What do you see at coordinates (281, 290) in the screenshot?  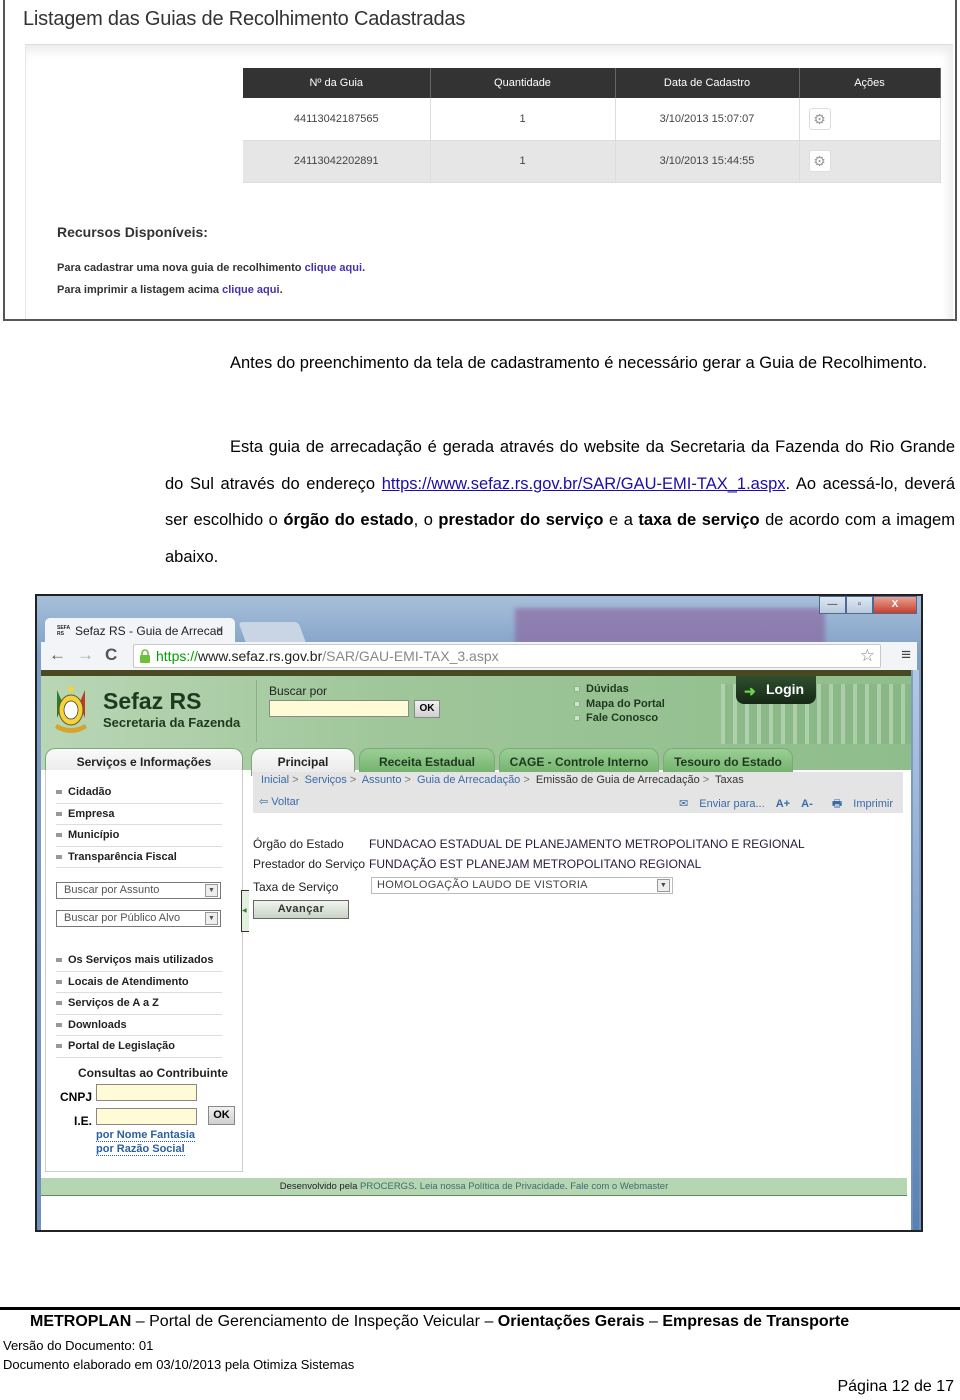 I see `period: .` at bounding box center [281, 290].